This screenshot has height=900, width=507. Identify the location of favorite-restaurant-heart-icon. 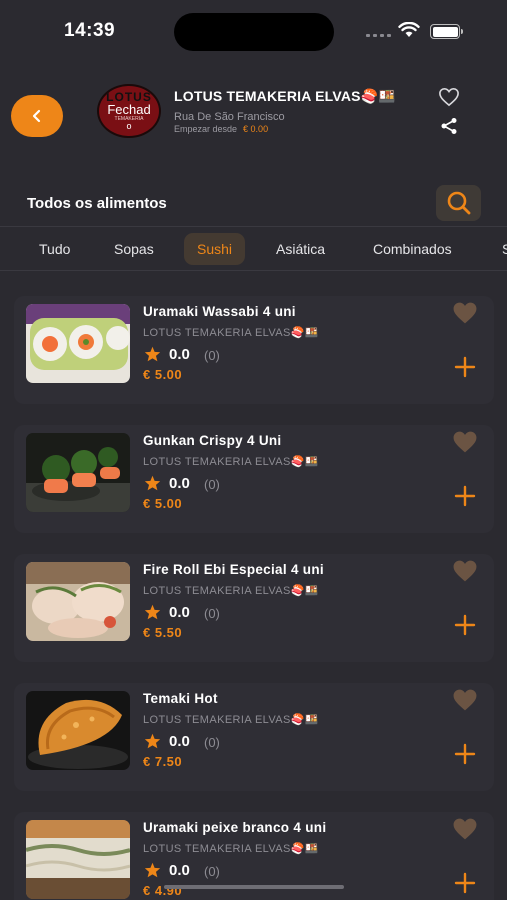
(449, 97).